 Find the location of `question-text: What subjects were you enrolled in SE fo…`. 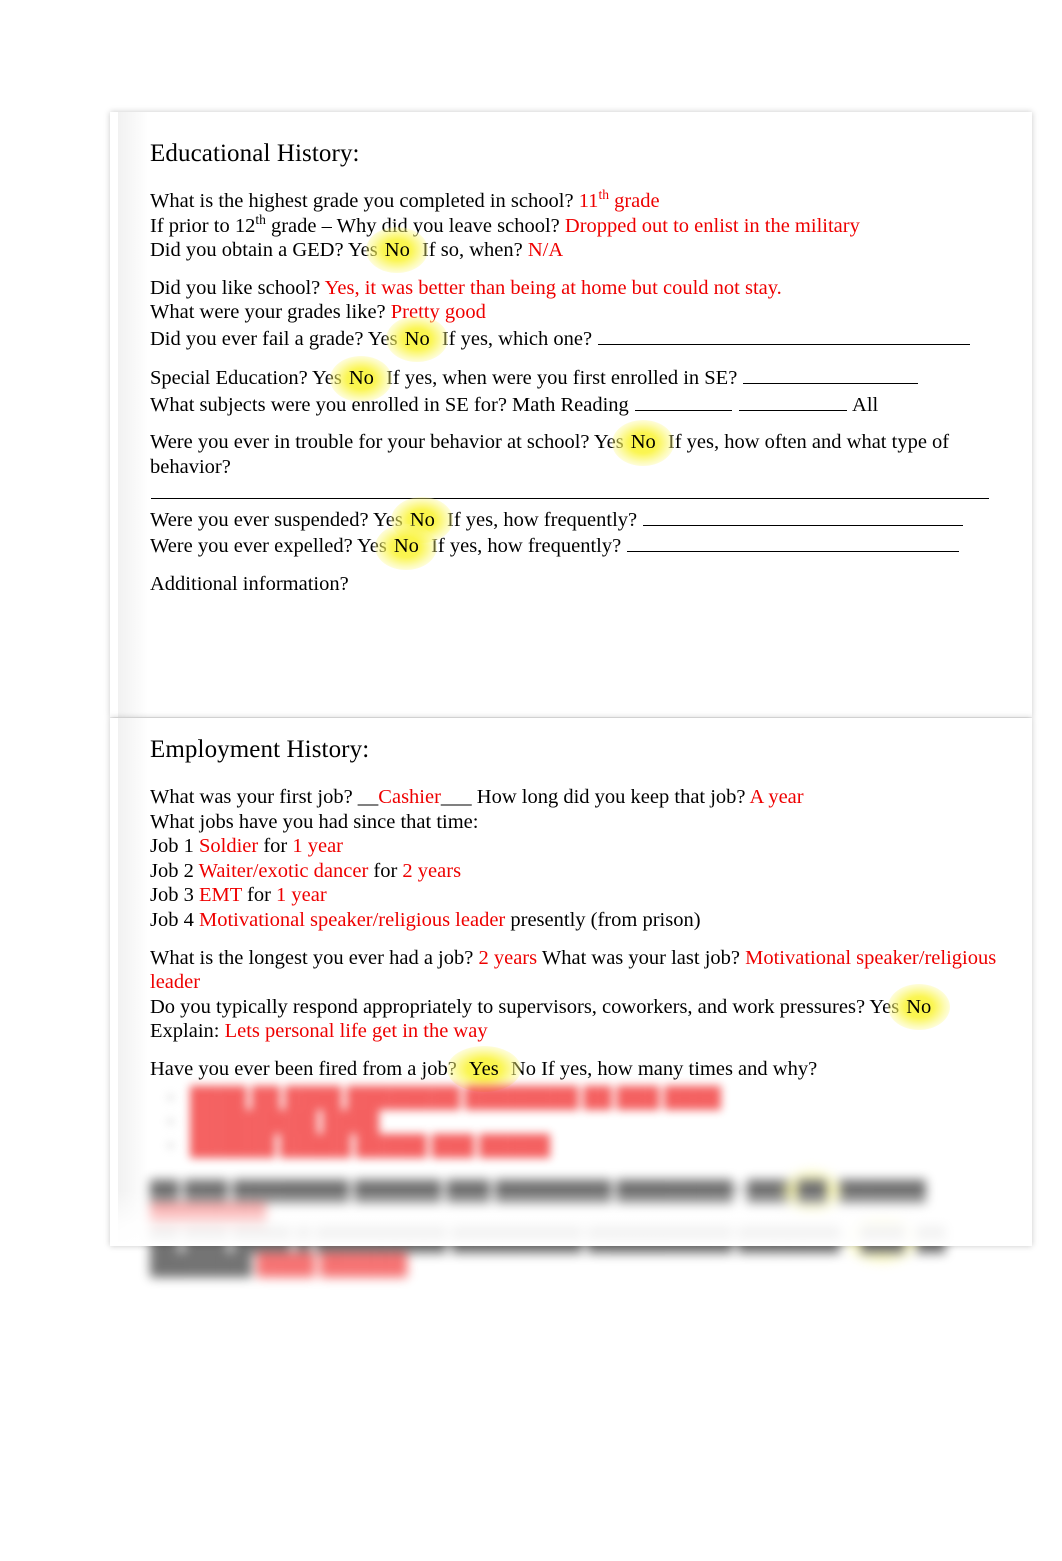

question-text: What subjects were you enrolled in SE fo… is located at coordinates (392, 404).